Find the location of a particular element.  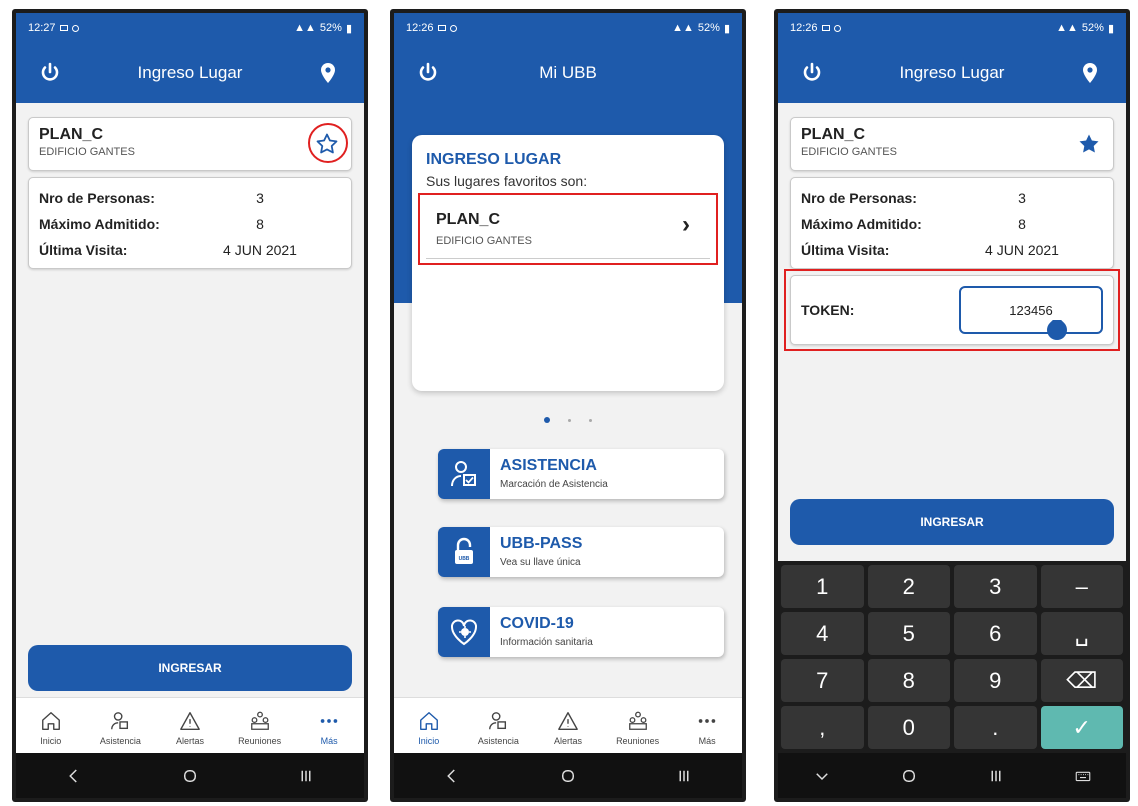

numeric-keypad: 1 2 3 – 4 5 6 ␣ 7 8 9 ⌫ , 0 . ✓ is located at coordinates (952, 657).